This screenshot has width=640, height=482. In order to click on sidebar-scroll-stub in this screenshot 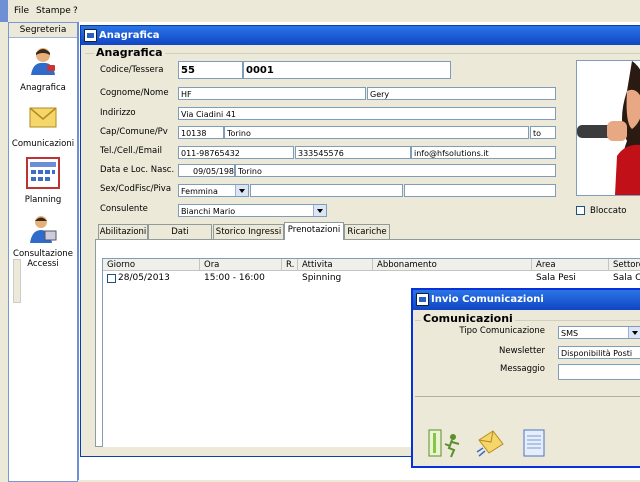, I will do `click(17, 281)`.